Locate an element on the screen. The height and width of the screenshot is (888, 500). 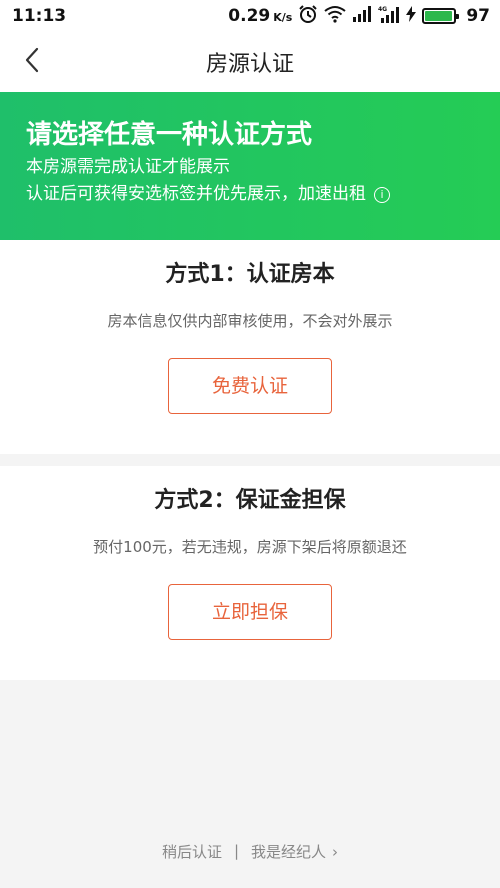
svg-text: 4G is located at coordinates (382, 9).